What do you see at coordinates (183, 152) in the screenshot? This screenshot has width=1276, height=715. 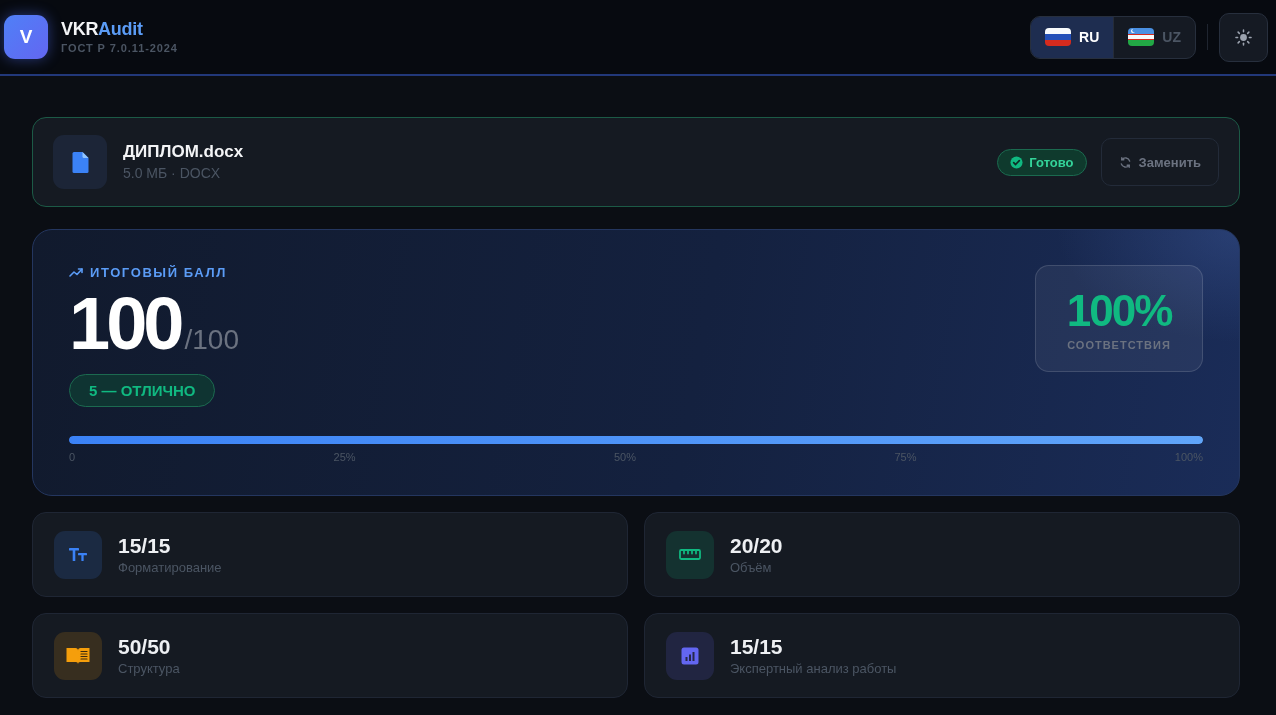 I see `file-name: ДИПЛОМ.docx` at bounding box center [183, 152].